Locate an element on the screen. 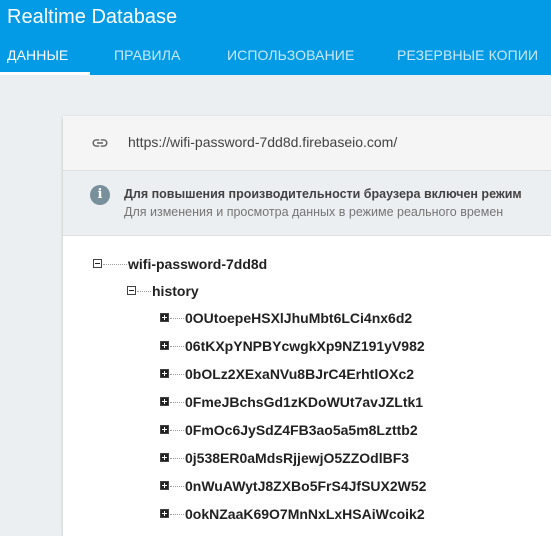 The width and height of the screenshot is (551, 536). tree-item-key: 0bOLz2XExaNVu8BJrC4ErhtlOXc2 is located at coordinates (299, 374).